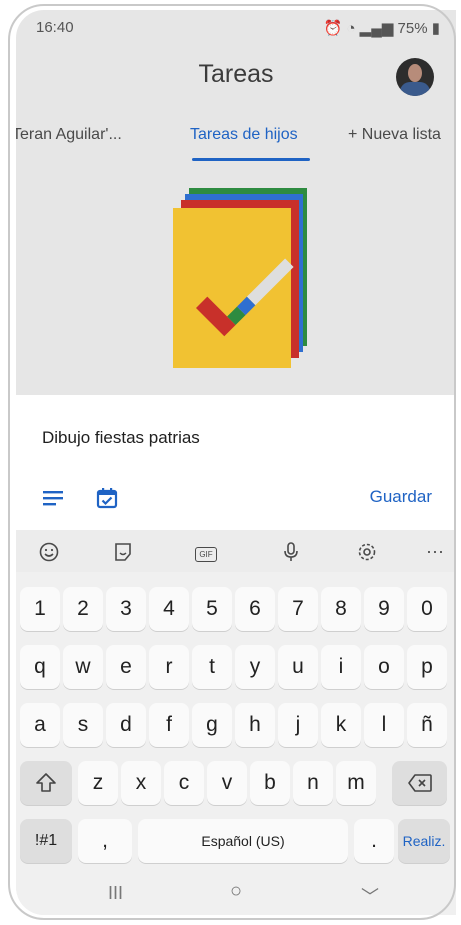 This screenshot has height=925, width=461. I want to click on empty-list-illustration, so click(240, 278).